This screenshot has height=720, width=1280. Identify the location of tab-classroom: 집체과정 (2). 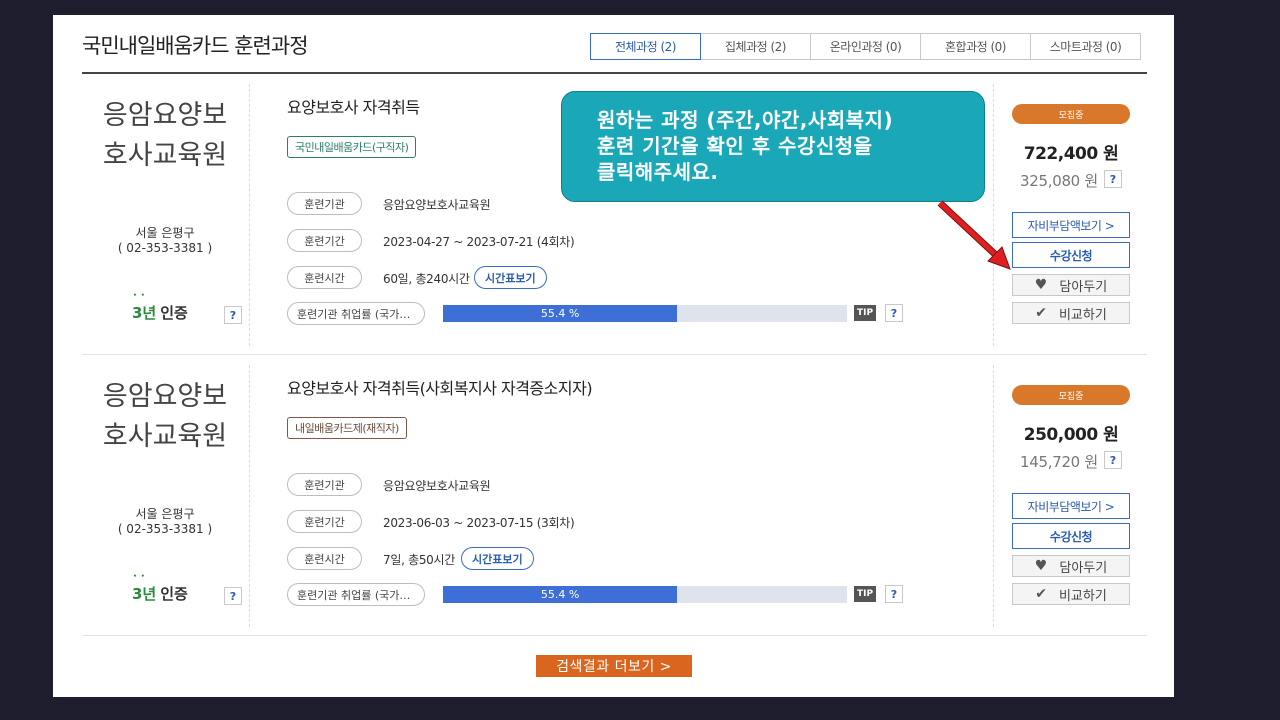
(755, 46).